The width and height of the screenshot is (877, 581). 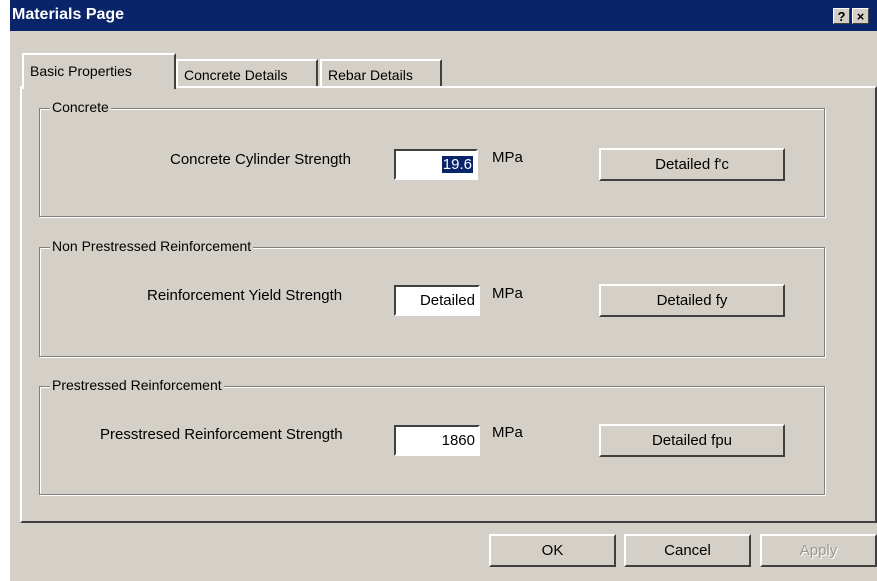 What do you see at coordinates (245, 295) in the screenshot?
I see `yield-strength-label: Reinforcement Yield Strength` at bounding box center [245, 295].